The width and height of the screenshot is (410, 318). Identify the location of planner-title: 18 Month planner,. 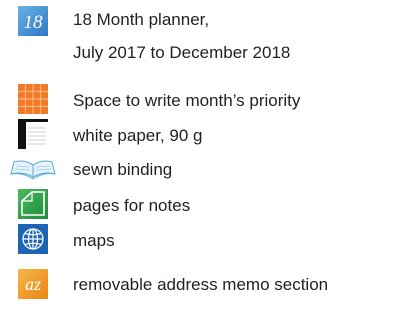
(141, 19).